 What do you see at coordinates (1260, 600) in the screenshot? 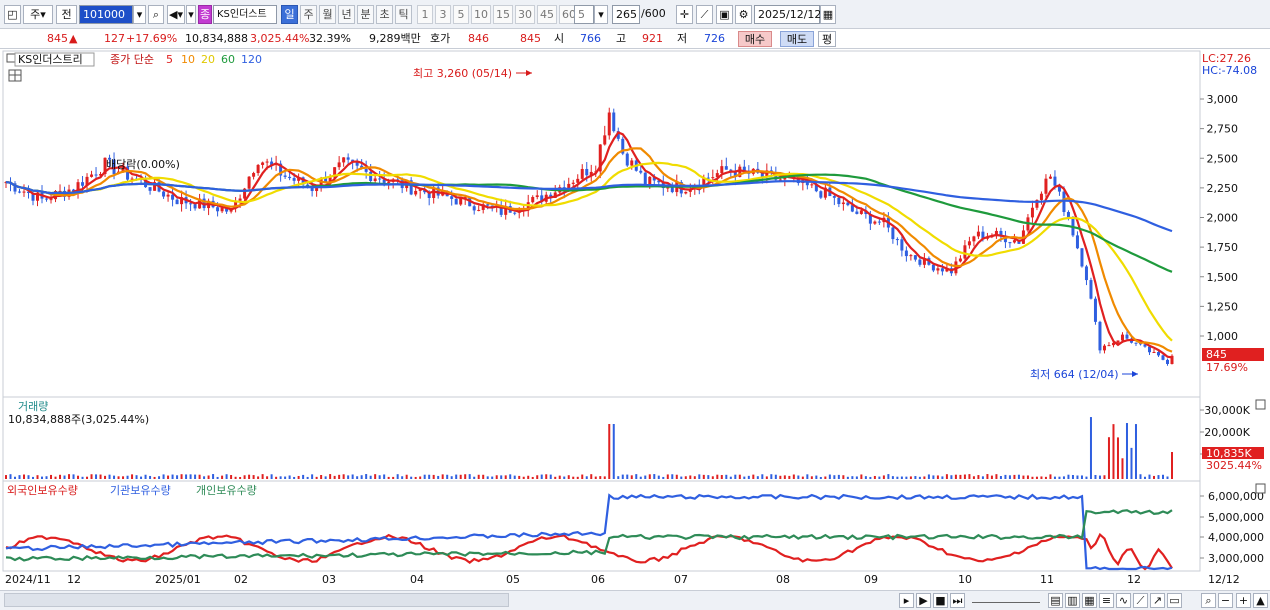
I see `expand-icon: ▲` at bounding box center [1260, 600].